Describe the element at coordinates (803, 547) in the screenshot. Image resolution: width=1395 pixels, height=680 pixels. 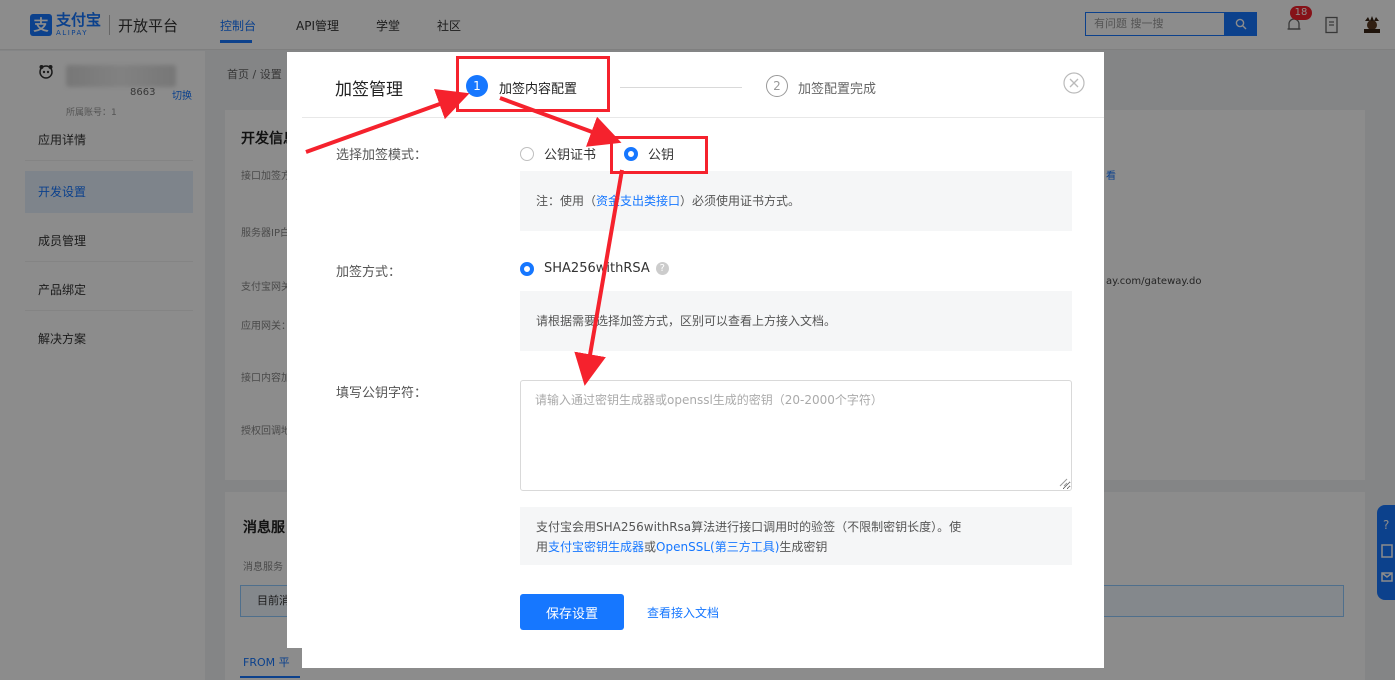
I see `tip-suffix: 生成密钥` at that location.